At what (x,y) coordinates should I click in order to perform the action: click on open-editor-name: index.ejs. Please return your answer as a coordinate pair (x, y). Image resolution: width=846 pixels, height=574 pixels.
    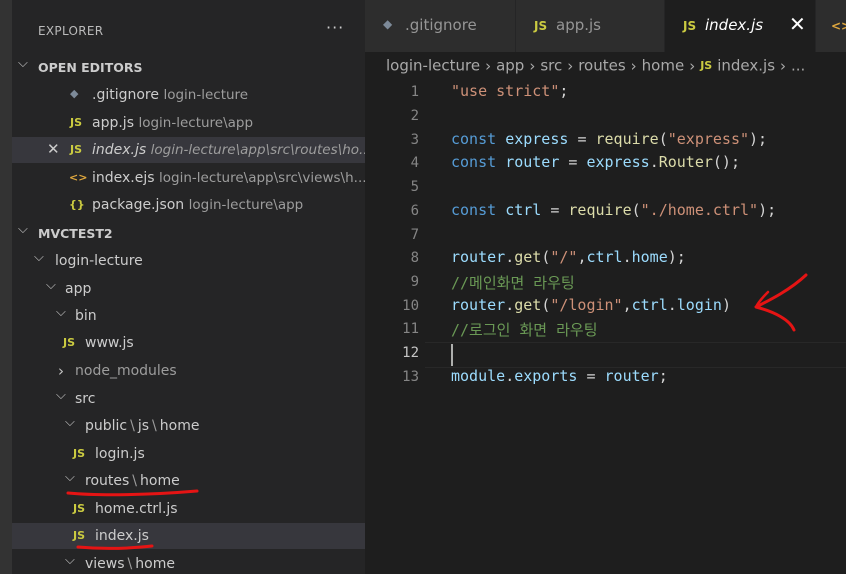
    Looking at the image, I should click on (123, 178).